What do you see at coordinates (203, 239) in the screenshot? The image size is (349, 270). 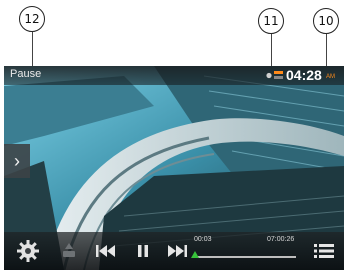 I see `elapsed-time: 00:03` at bounding box center [203, 239].